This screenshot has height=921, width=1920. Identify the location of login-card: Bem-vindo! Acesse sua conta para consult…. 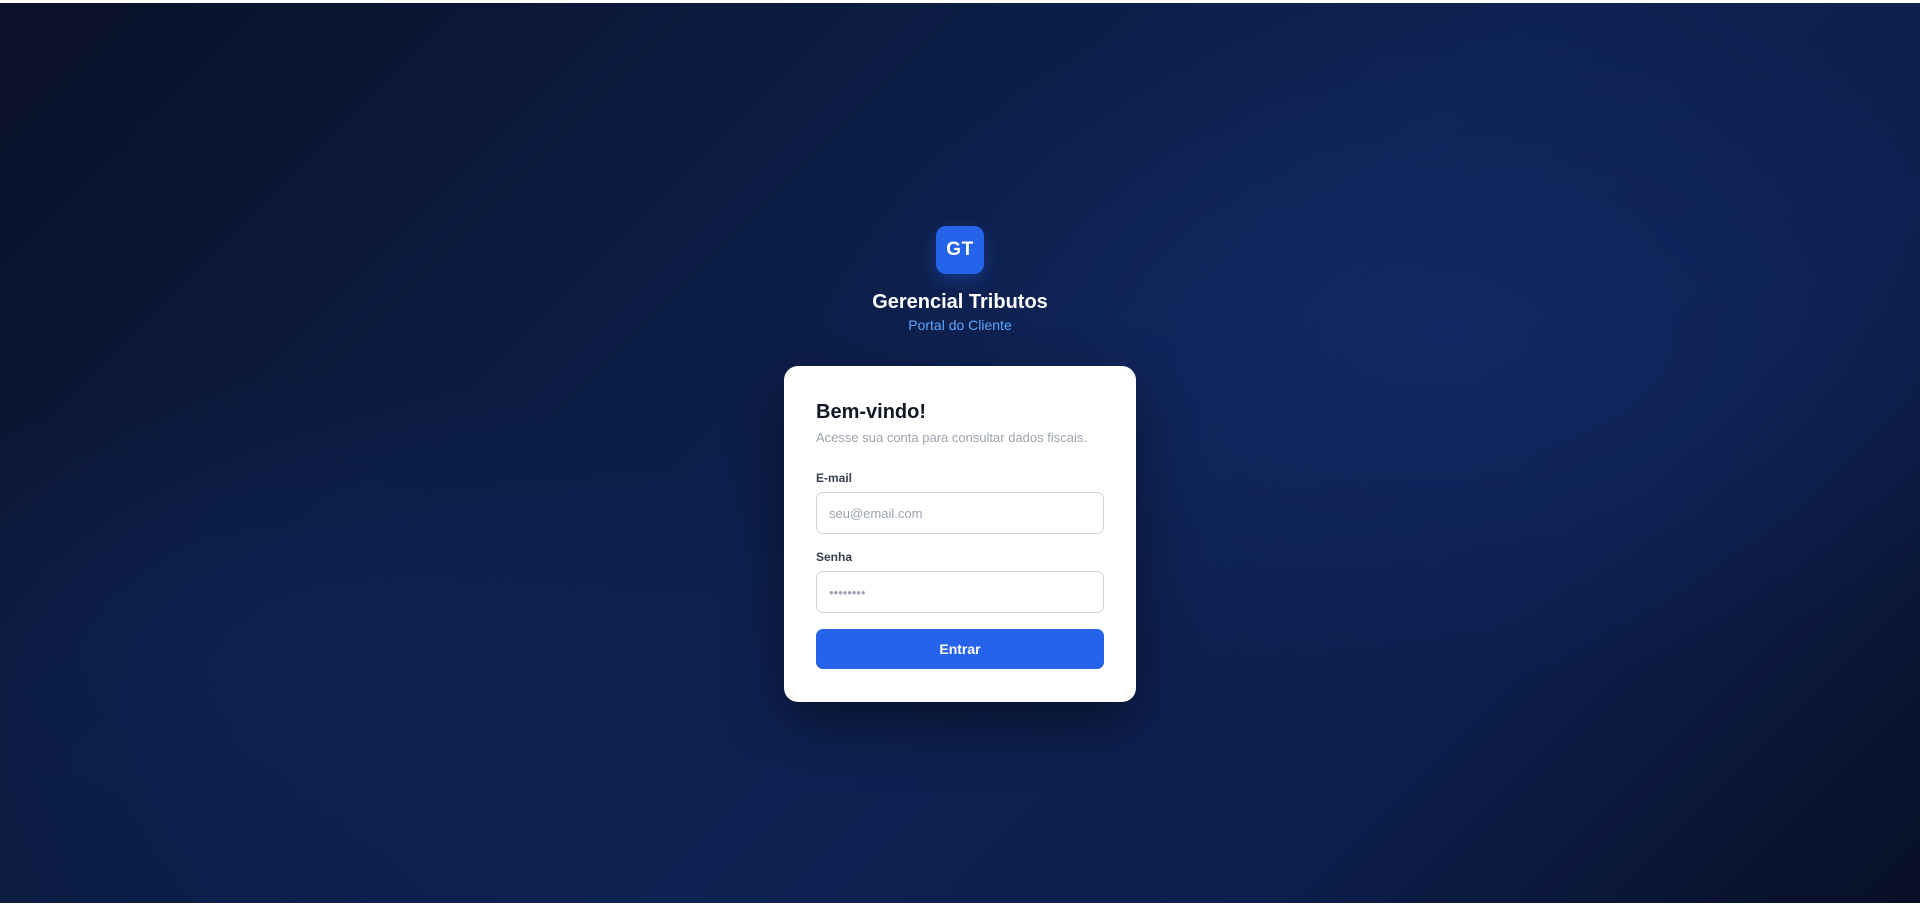
(960, 534).